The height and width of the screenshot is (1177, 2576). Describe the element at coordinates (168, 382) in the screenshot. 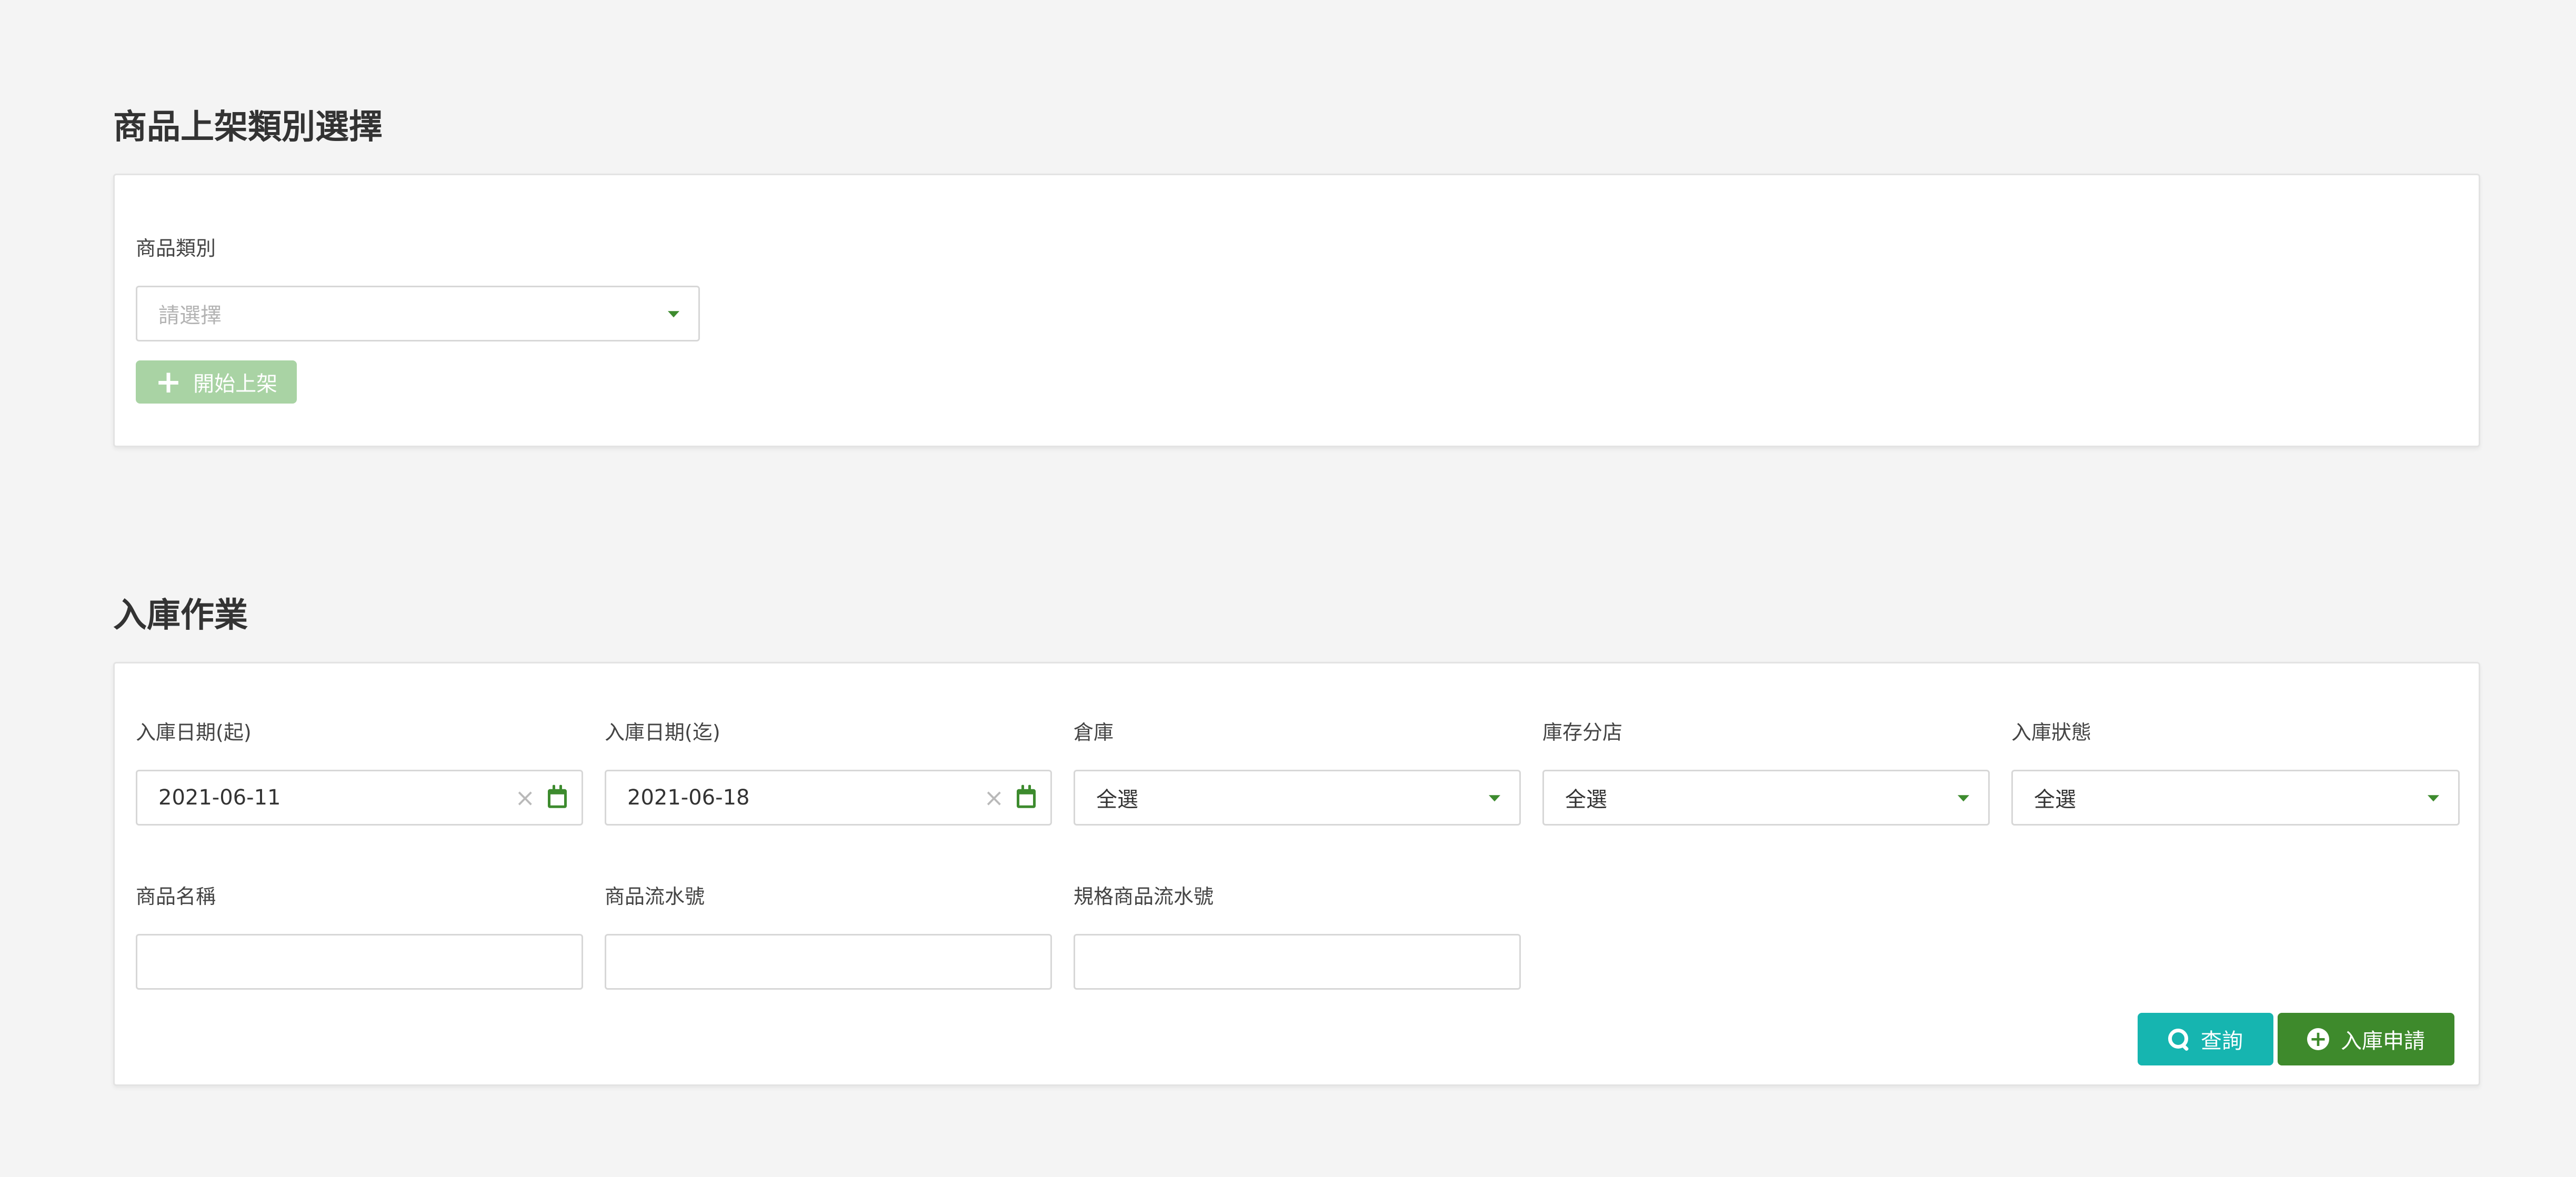

I see `plus-icon: +` at that location.